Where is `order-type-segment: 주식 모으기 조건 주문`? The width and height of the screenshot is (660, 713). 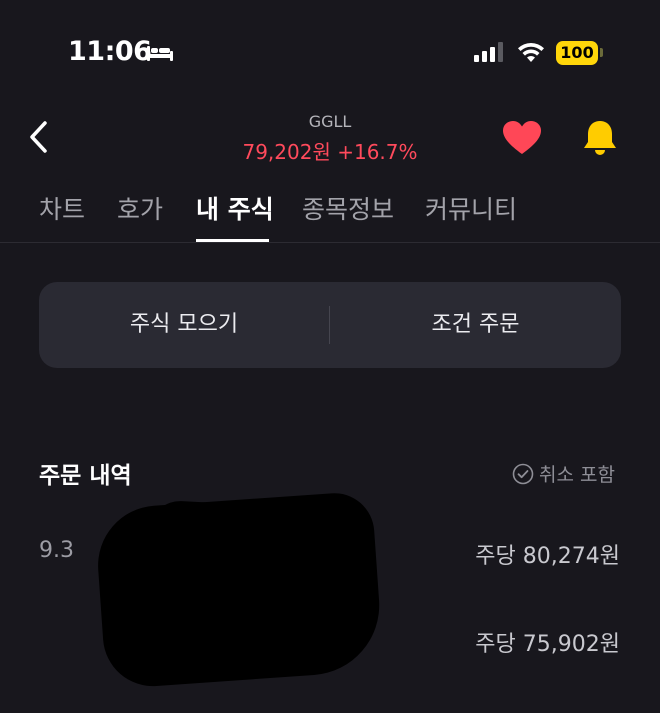
order-type-segment: 주식 모으기 조건 주문 is located at coordinates (330, 325).